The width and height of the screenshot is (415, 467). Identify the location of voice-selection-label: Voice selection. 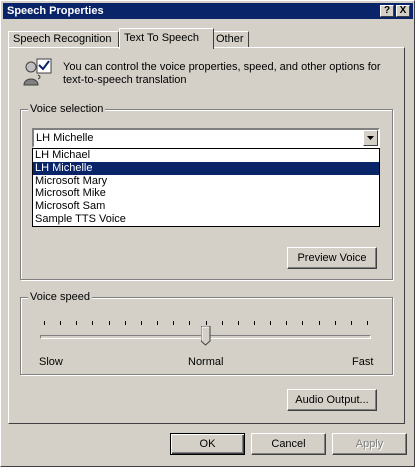
(67, 109).